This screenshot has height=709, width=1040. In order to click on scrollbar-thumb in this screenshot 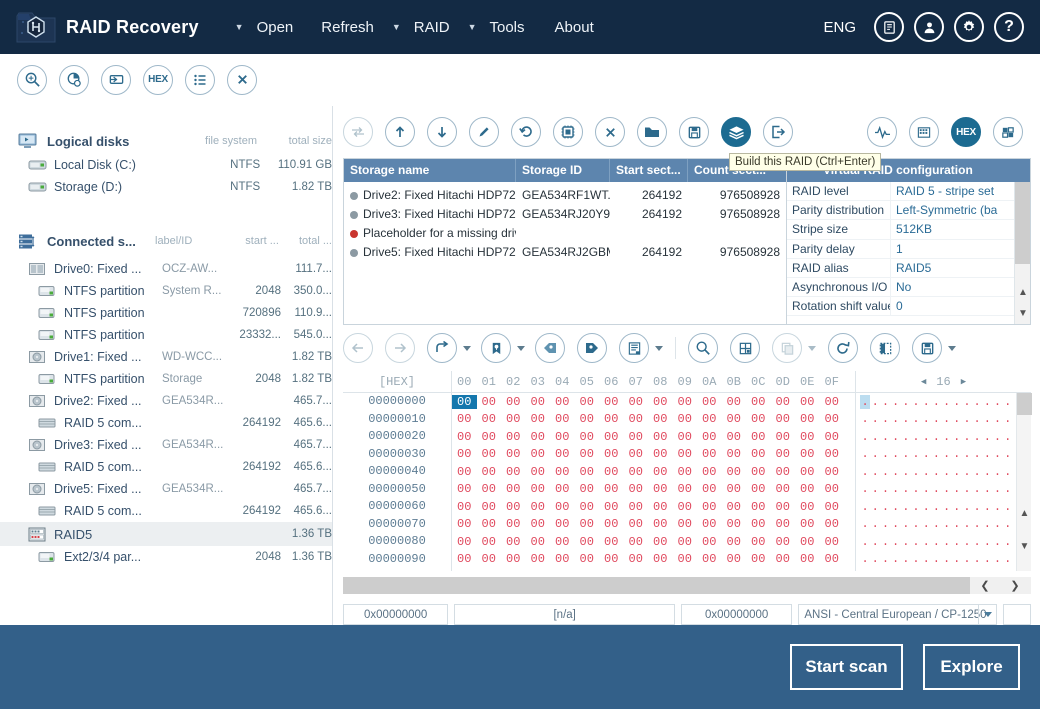, I will do `click(1024, 404)`.